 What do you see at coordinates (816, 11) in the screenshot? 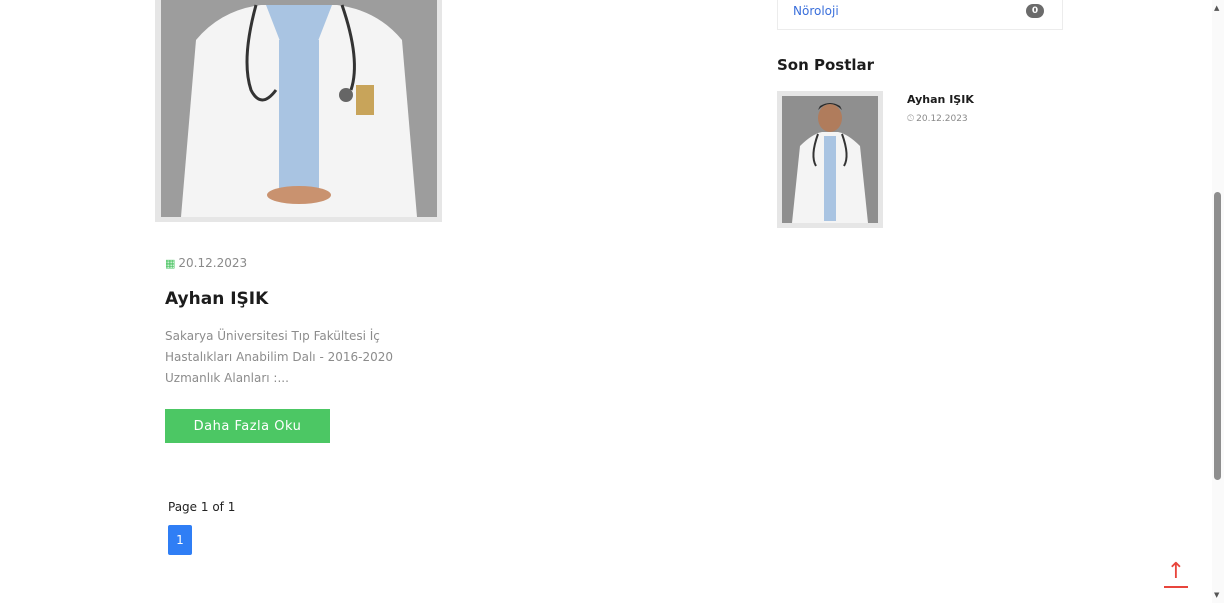
I see `category-name: Nöroloji` at bounding box center [816, 11].